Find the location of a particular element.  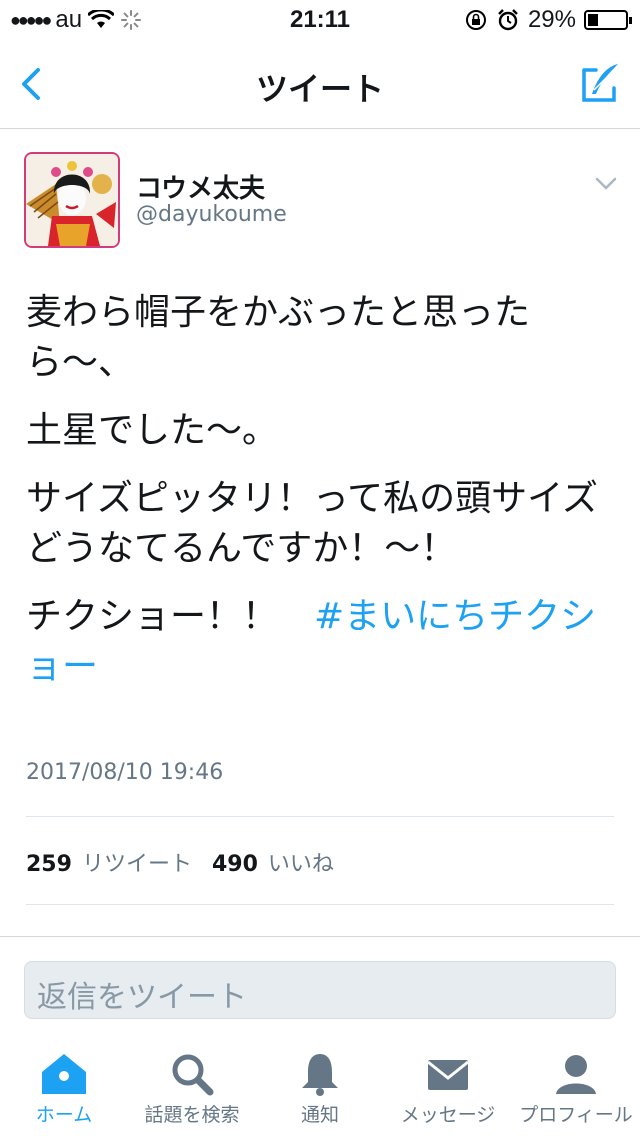

like-count: 490 is located at coordinates (234, 864).